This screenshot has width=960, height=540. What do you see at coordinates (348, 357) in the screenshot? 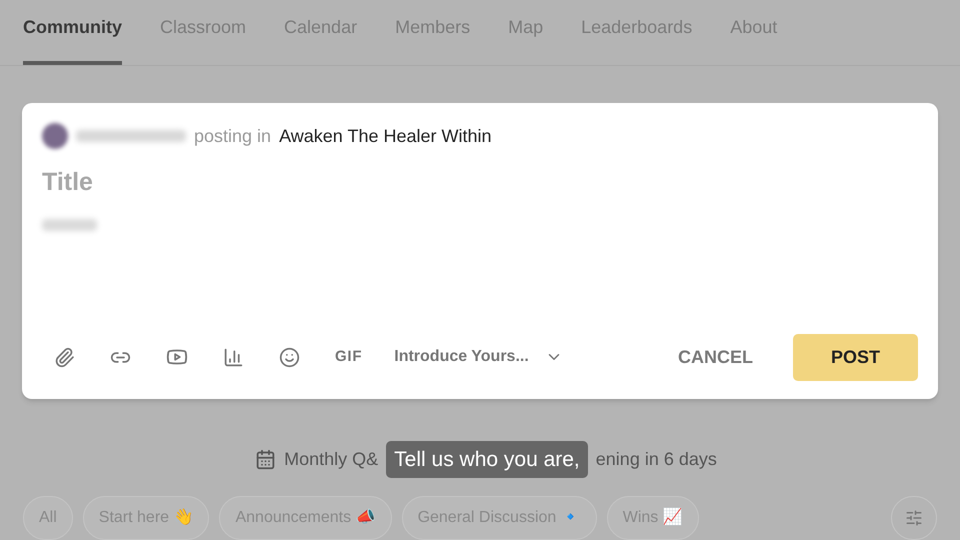
I see `gif-button: GIF` at bounding box center [348, 357].